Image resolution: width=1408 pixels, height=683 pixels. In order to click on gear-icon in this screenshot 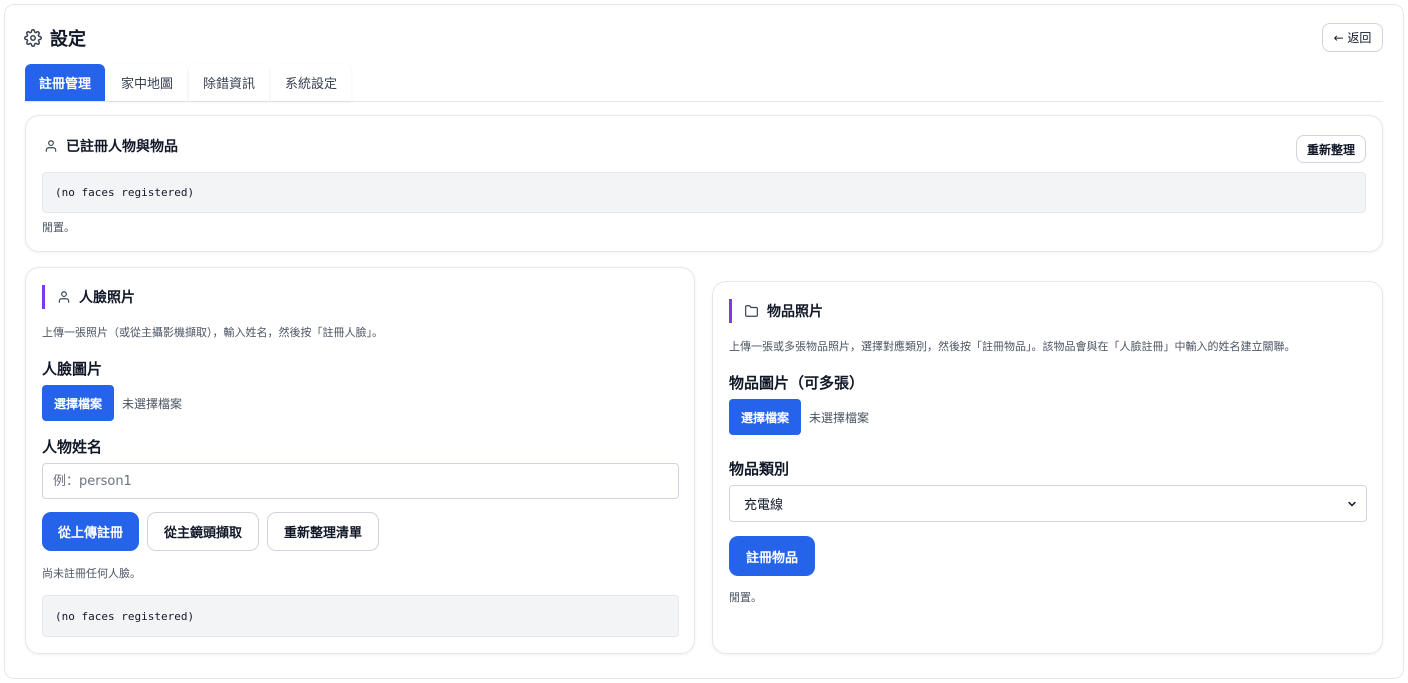, I will do `click(33, 38)`.